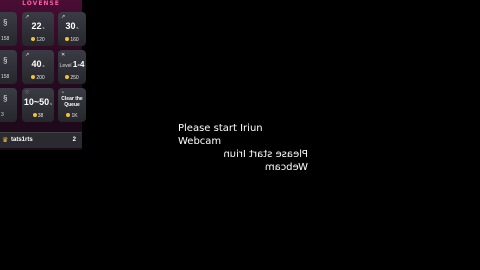 This screenshot has width=480, height=270. Describe the element at coordinates (72, 78) in the screenshot. I see `tip-tokens: 250` at that location.